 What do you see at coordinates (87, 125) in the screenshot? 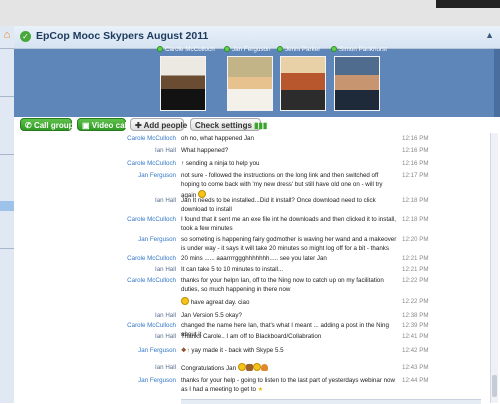
I see `video-icon: ▣` at bounding box center [87, 125].